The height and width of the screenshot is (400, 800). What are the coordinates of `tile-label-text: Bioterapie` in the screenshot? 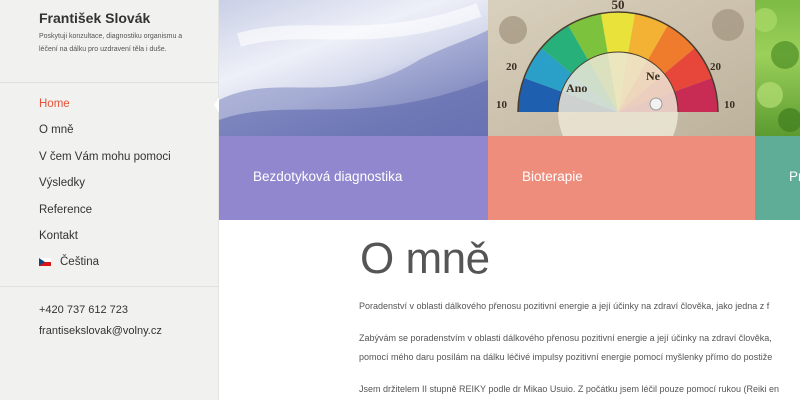 It's located at (552, 176).